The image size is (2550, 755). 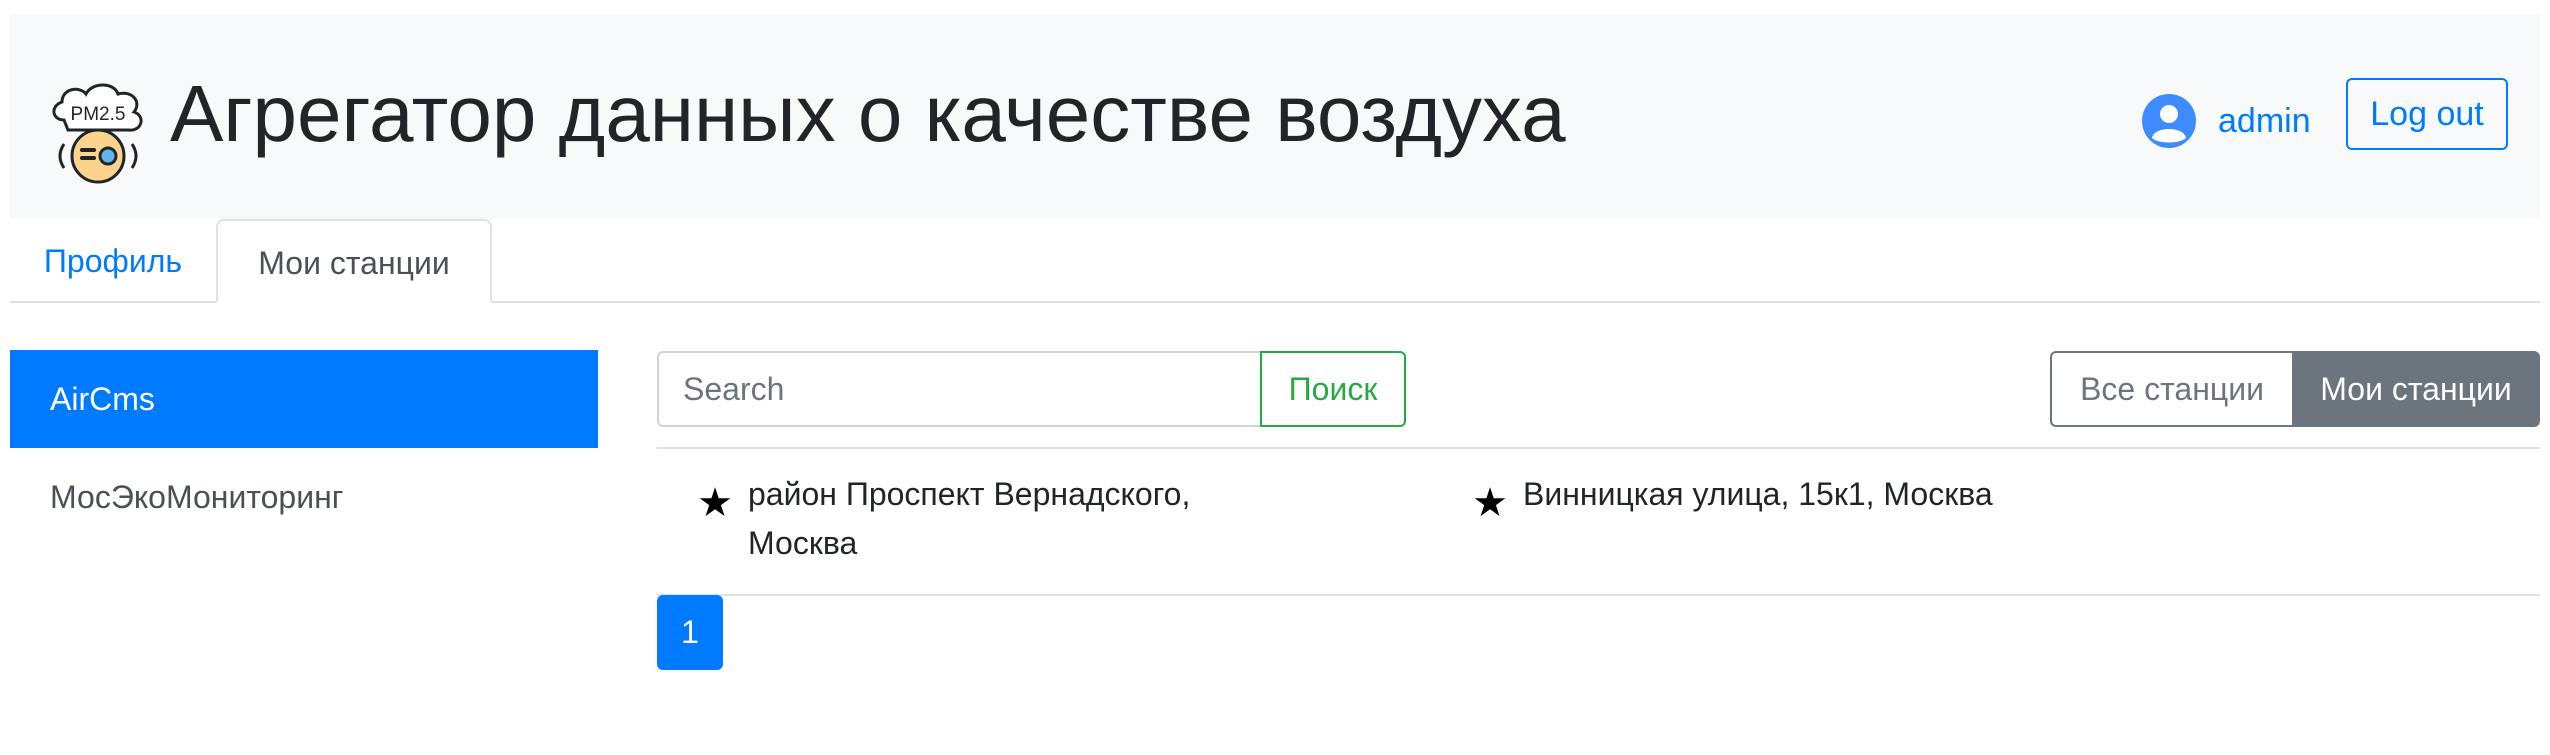 I want to click on tab-profile: Профиль, so click(x=113, y=261).